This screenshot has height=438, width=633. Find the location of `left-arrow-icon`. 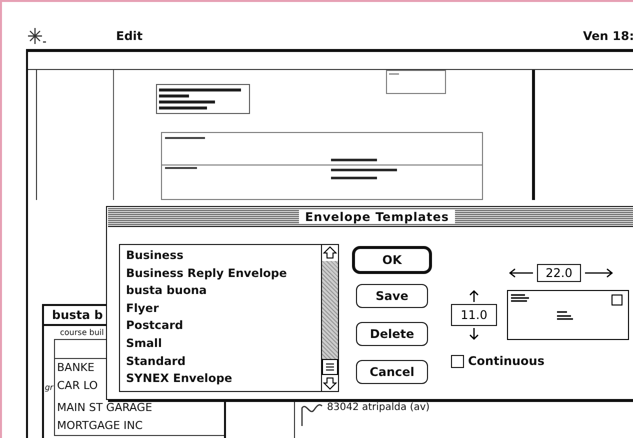

left-arrow-icon is located at coordinates (521, 273).